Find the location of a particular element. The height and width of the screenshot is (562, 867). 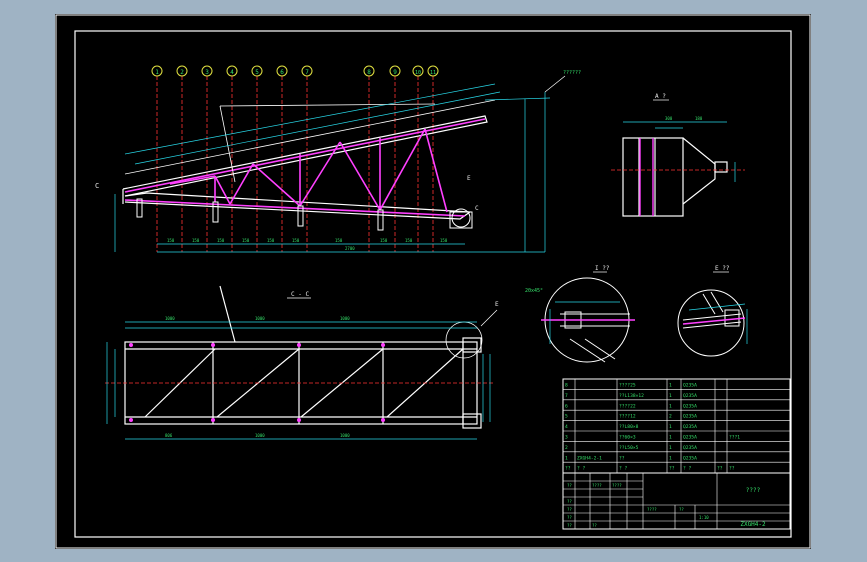

tb-cell-9: ?? is located at coordinates (569, 525).